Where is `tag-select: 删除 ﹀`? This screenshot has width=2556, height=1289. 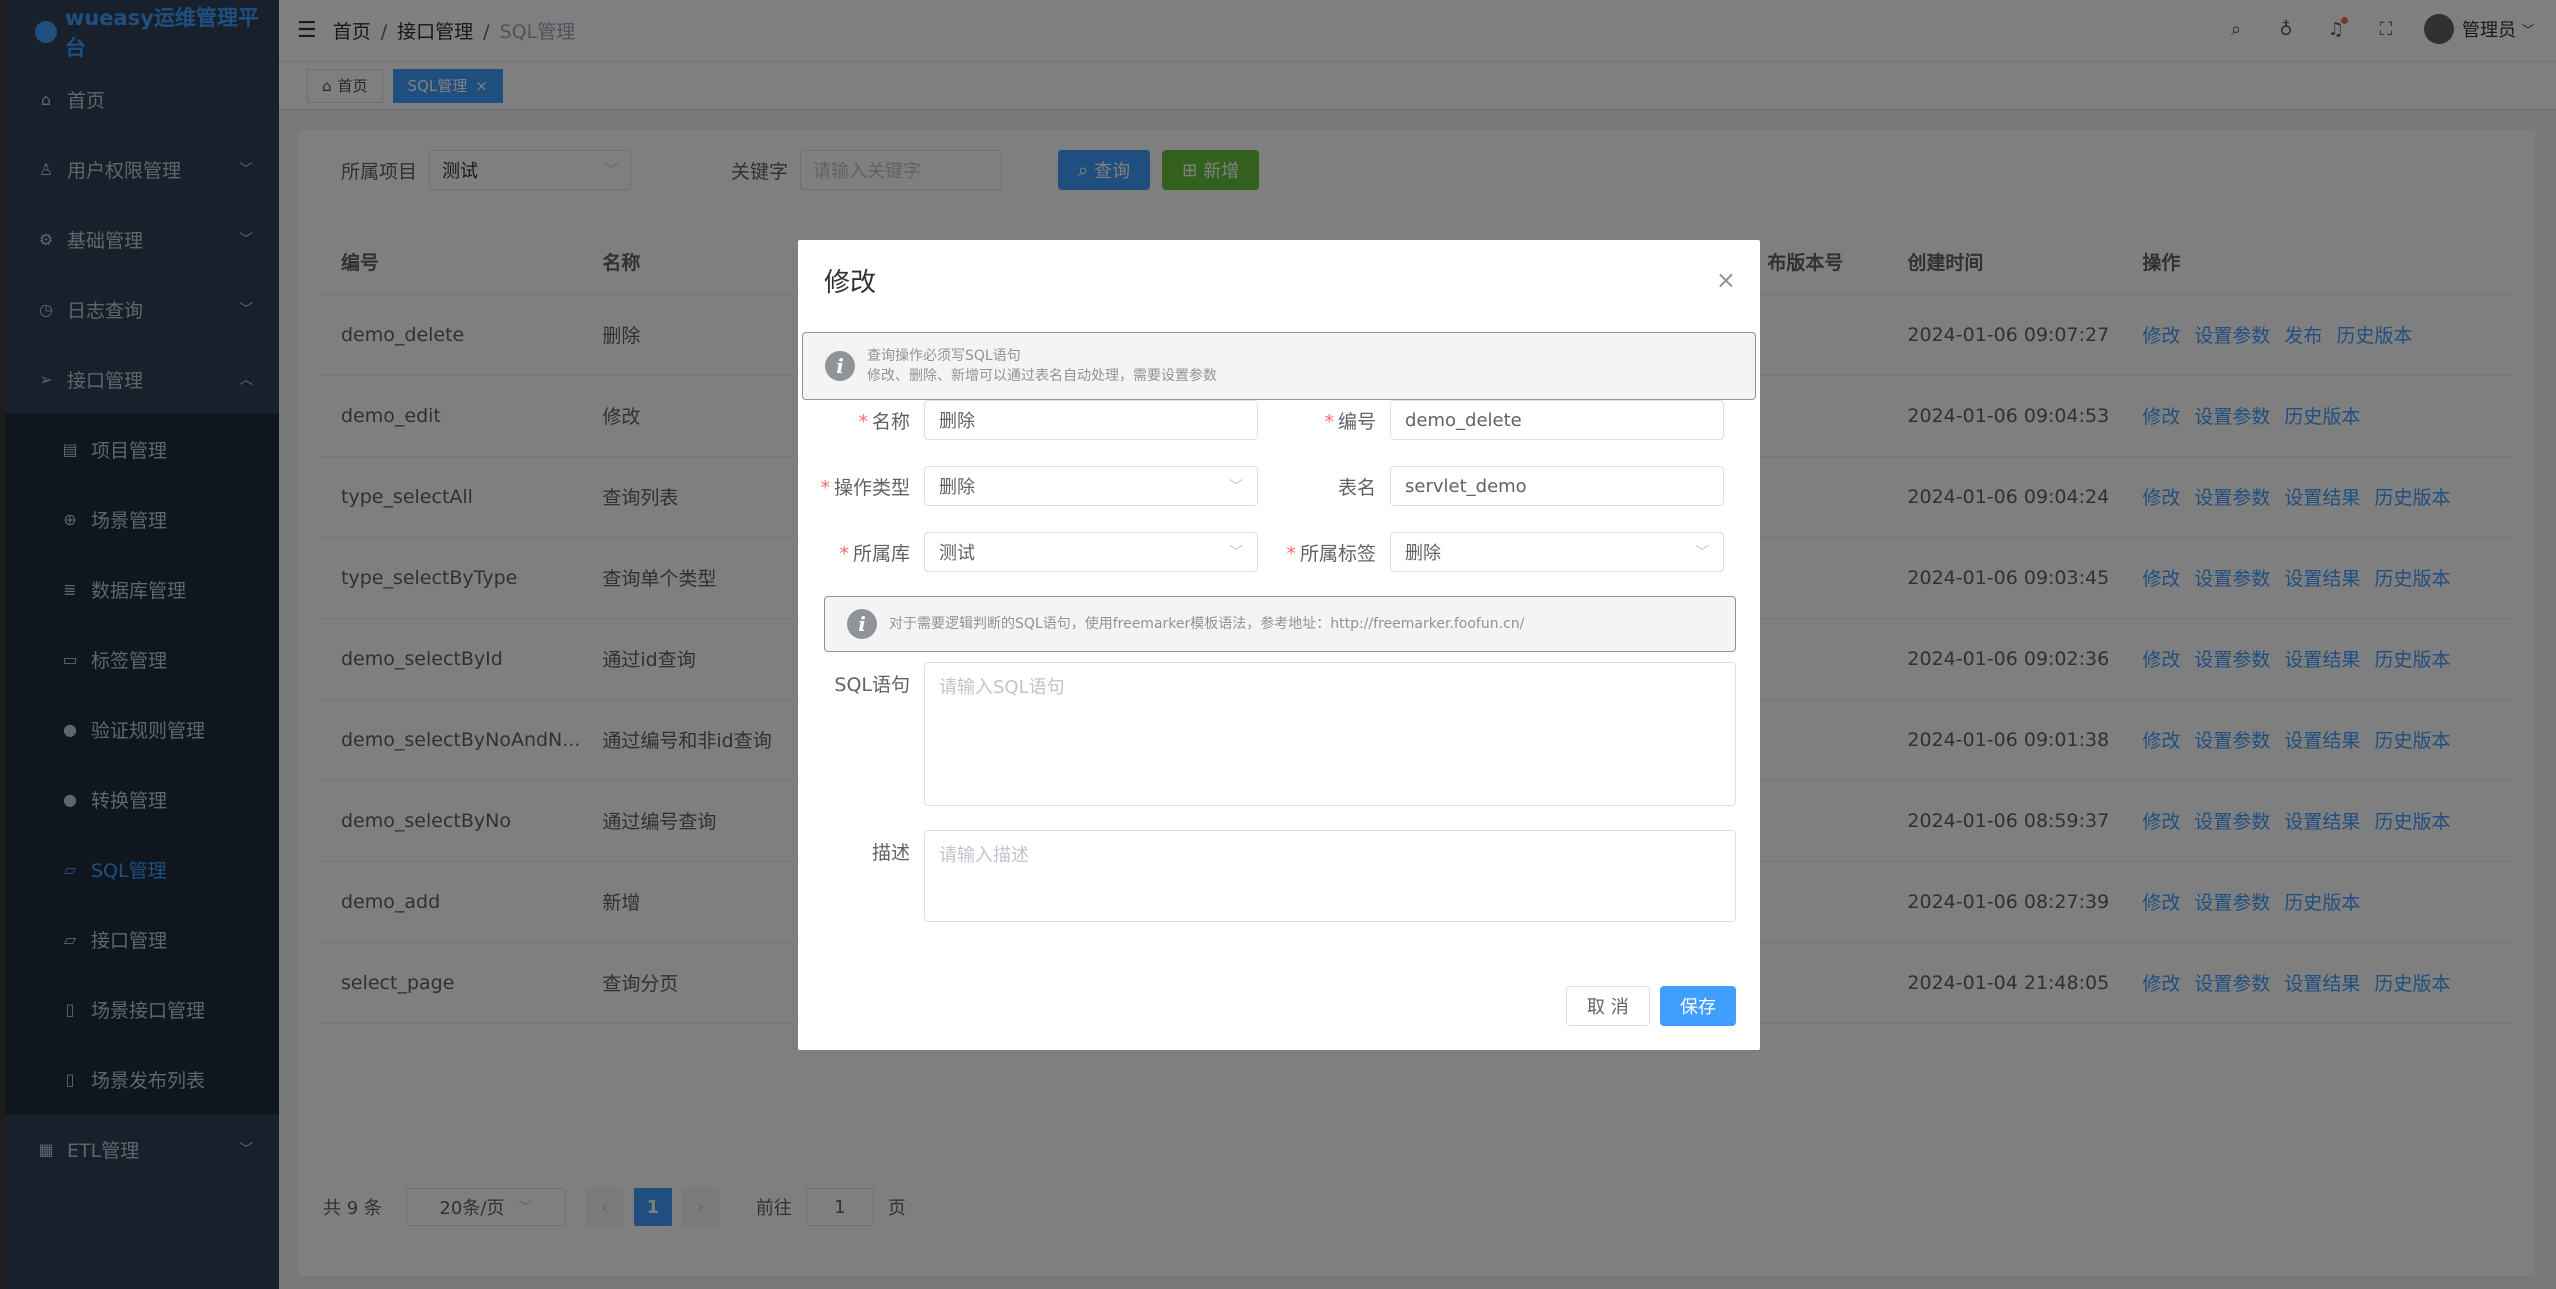
tag-select: 删除 ﹀ is located at coordinates (1557, 552).